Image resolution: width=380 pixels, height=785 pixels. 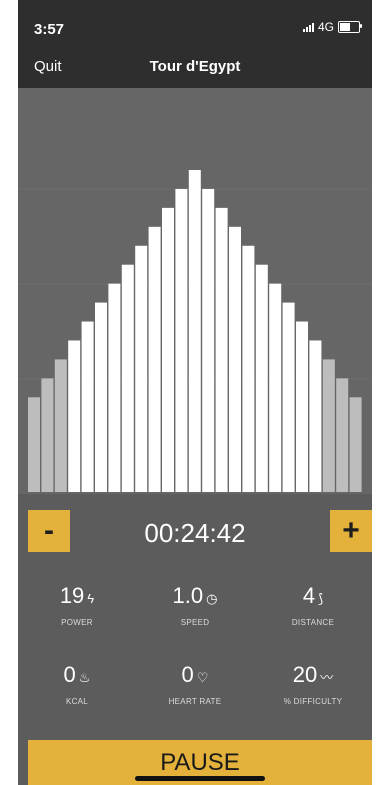 I want to click on stat-value: 20, so click(x=305, y=674).